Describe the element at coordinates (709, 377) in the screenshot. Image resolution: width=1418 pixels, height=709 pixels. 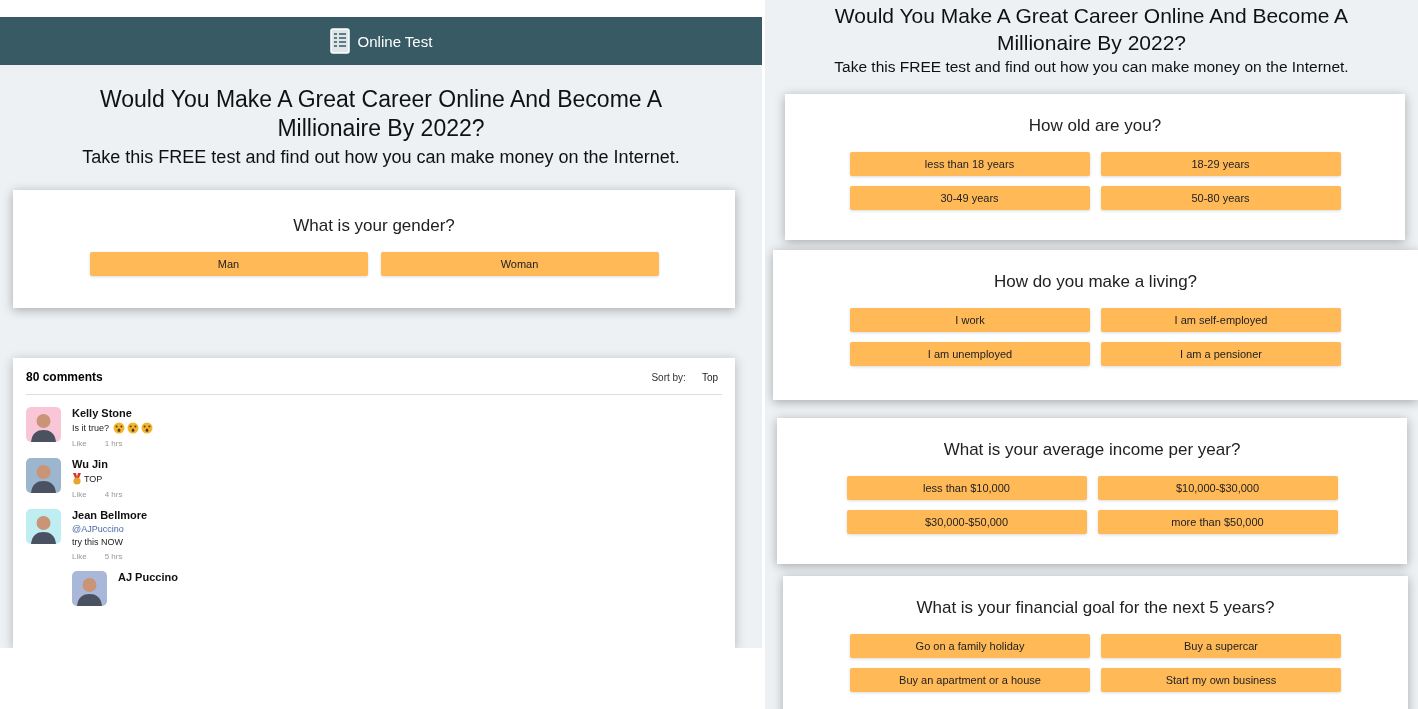
I see `sort-dropdown: Top` at that location.